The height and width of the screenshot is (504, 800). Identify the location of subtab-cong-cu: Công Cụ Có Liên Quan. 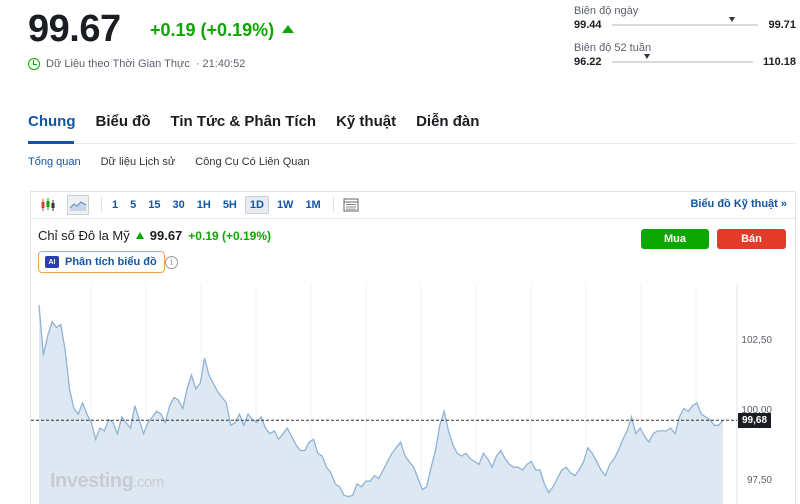
(252, 162).